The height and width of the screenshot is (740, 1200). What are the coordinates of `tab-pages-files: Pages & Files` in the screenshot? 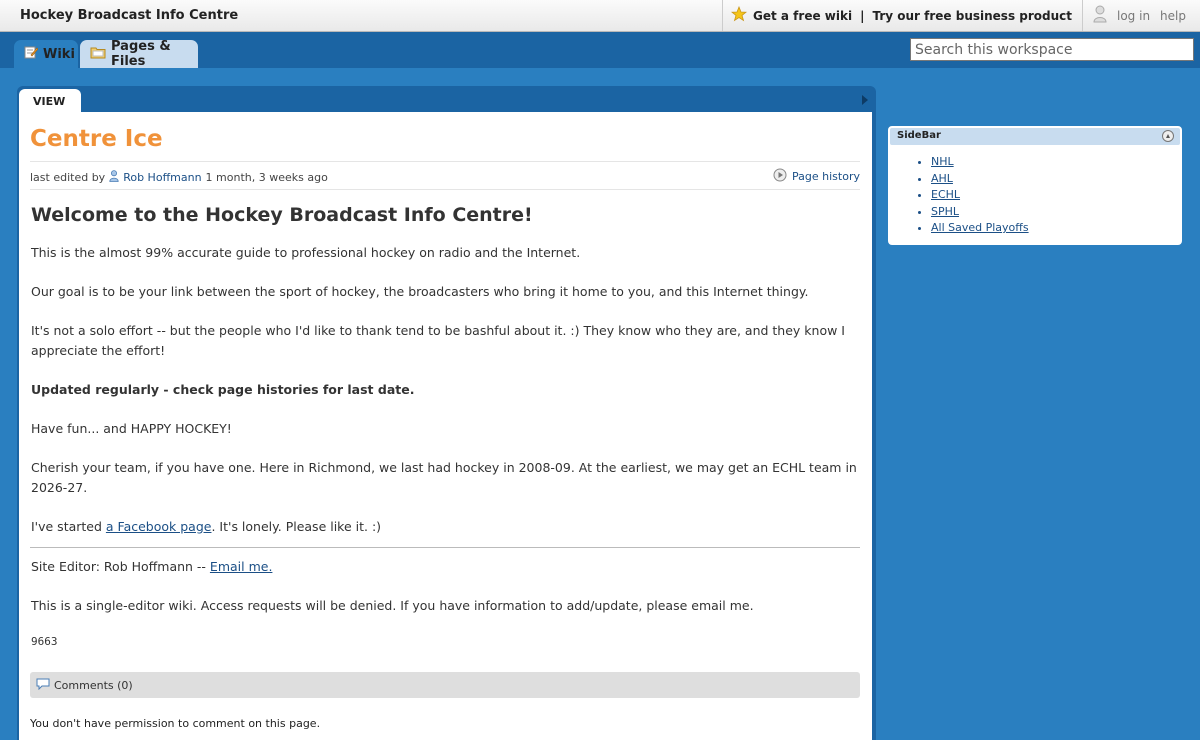 It's located at (139, 54).